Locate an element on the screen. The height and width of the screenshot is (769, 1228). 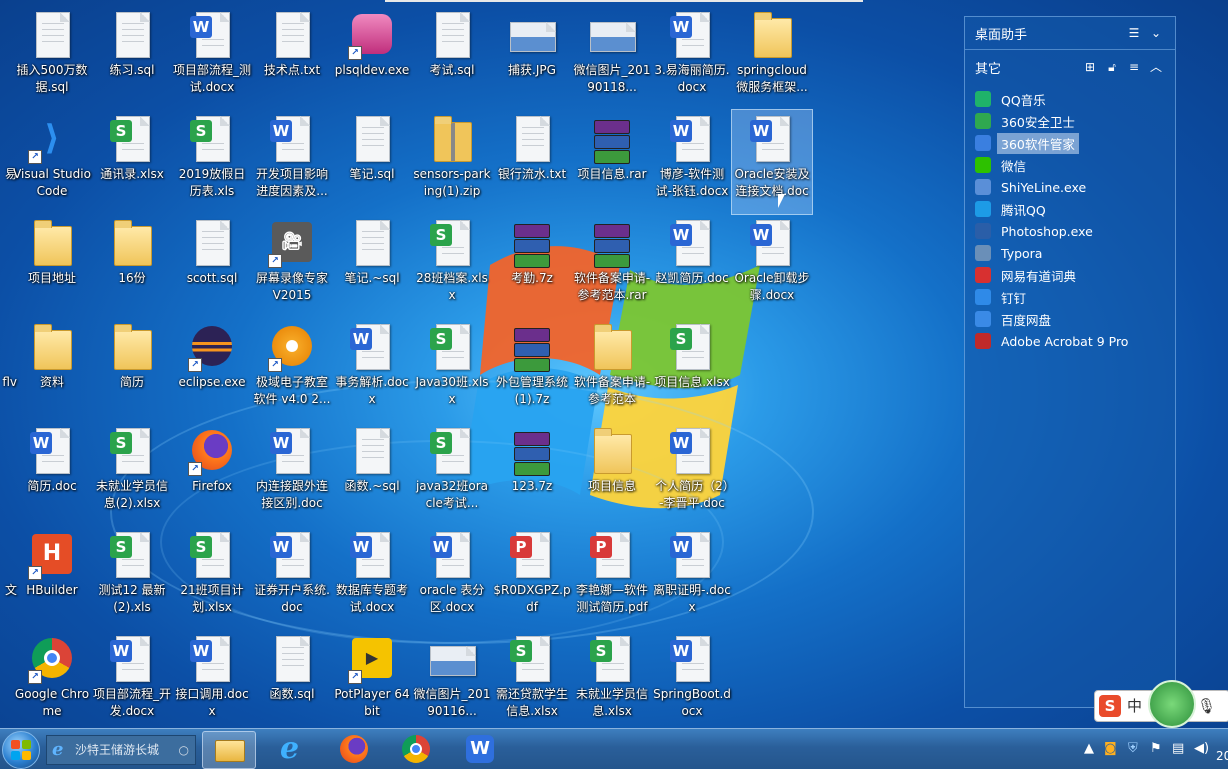
panel-shortcut-item: 360软件管家 is located at coordinates (1070, 143).